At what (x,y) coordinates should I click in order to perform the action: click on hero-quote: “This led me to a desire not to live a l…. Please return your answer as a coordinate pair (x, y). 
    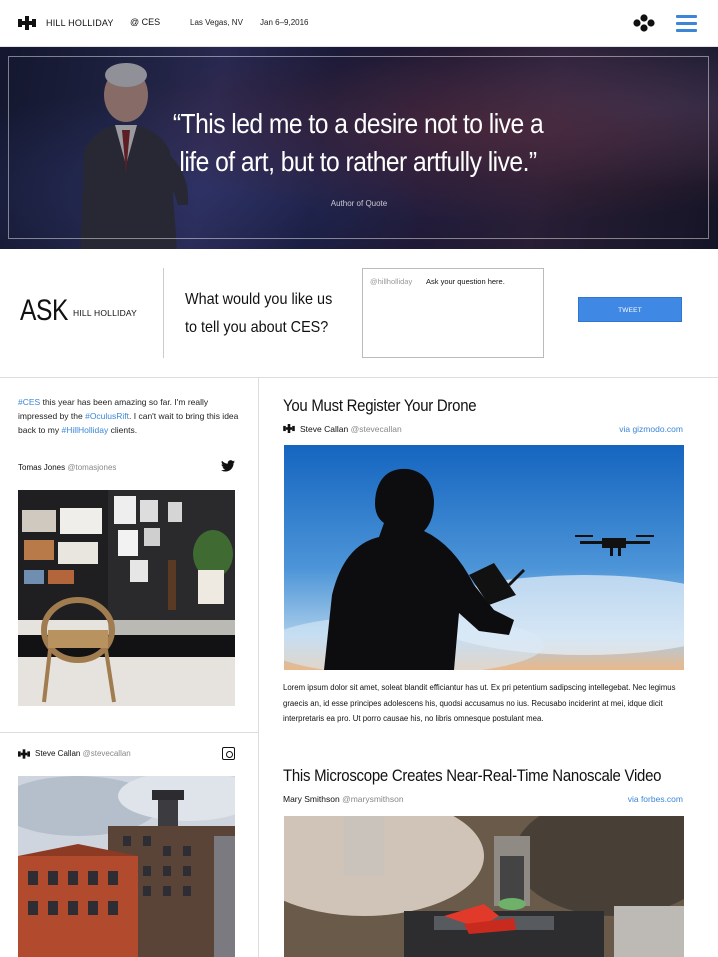
    Looking at the image, I should click on (358, 143).